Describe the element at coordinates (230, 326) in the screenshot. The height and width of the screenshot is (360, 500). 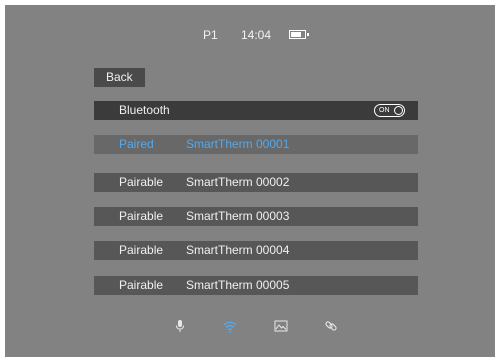
I see `wifi-icon` at that location.